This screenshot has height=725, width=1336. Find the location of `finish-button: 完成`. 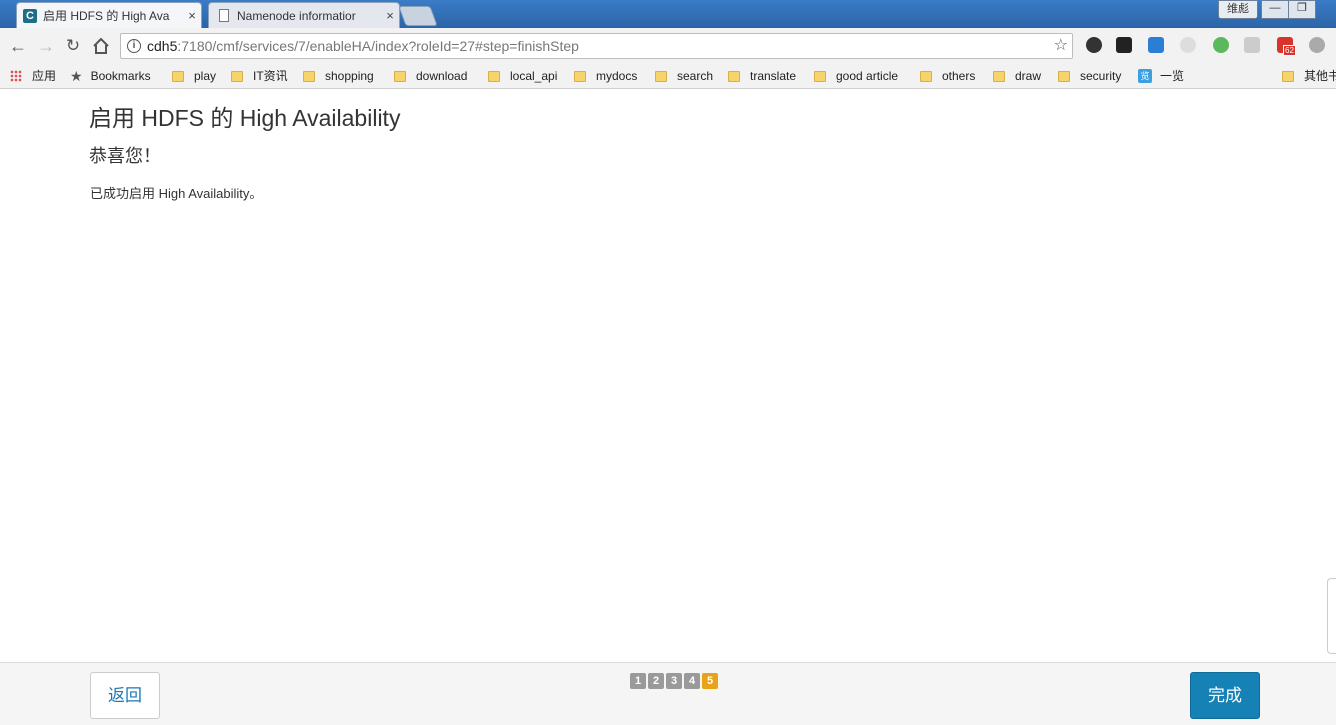

finish-button: 完成 is located at coordinates (1225, 695).